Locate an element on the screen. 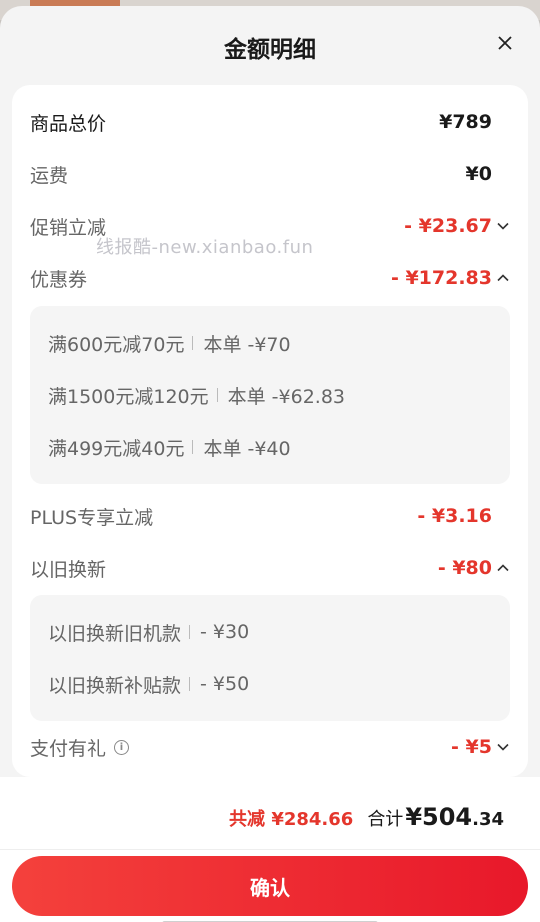 Image resolution: width=540 pixels, height=922 pixels. row-trade-in: 以旧换新 - ¥80 is located at coordinates (270, 568).